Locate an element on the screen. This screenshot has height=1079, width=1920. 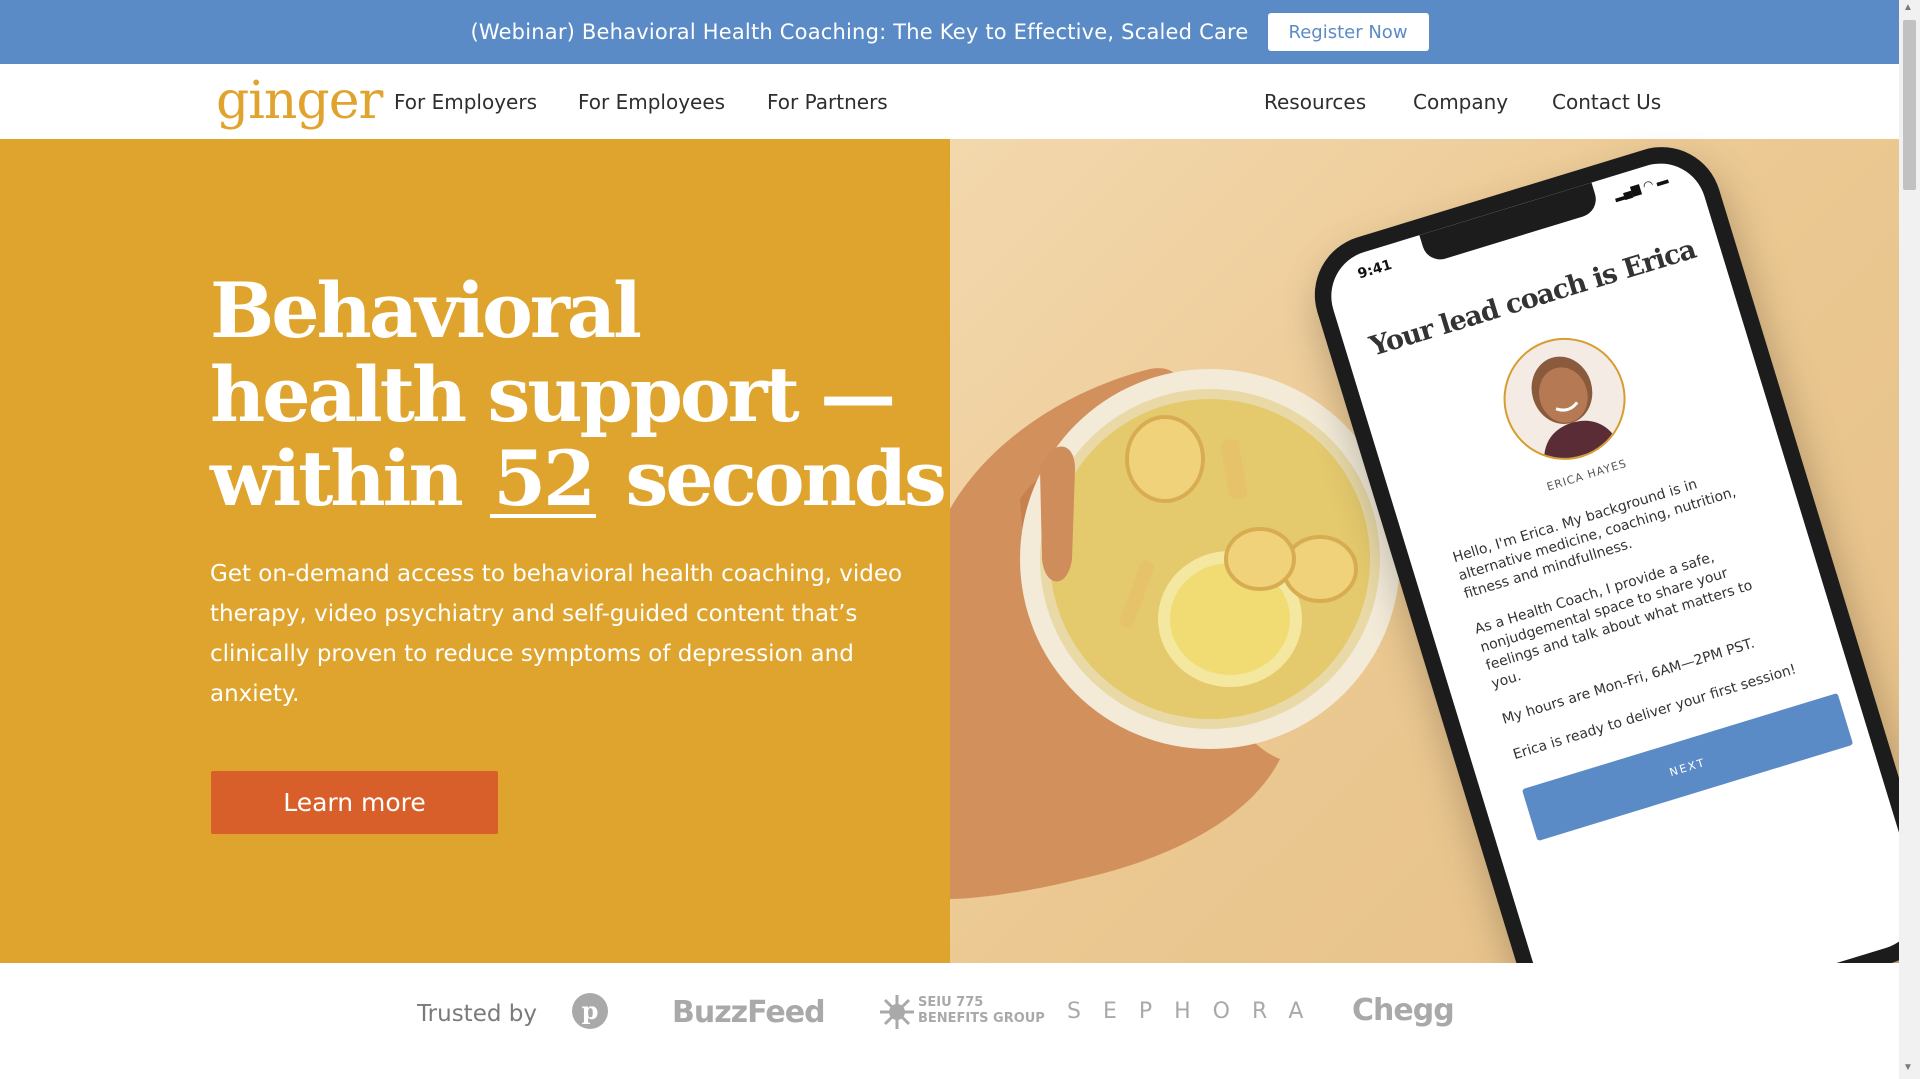
seiu-line-2: BENEFITS GROUP is located at coordinates (981, 1018).